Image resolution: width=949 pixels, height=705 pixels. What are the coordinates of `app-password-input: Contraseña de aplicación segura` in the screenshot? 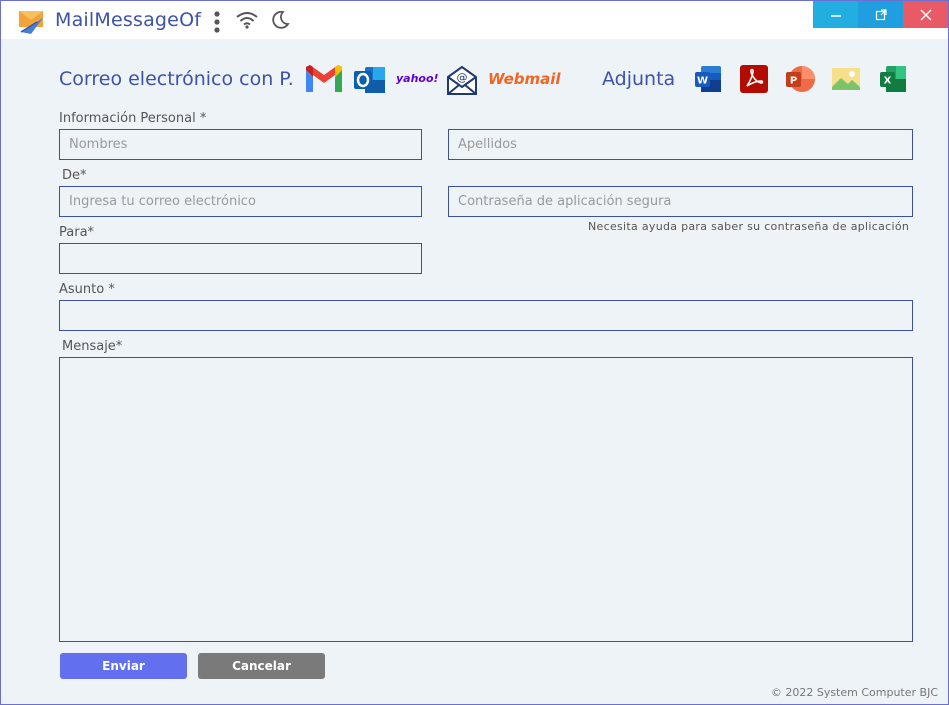 It's located at (680, 201).